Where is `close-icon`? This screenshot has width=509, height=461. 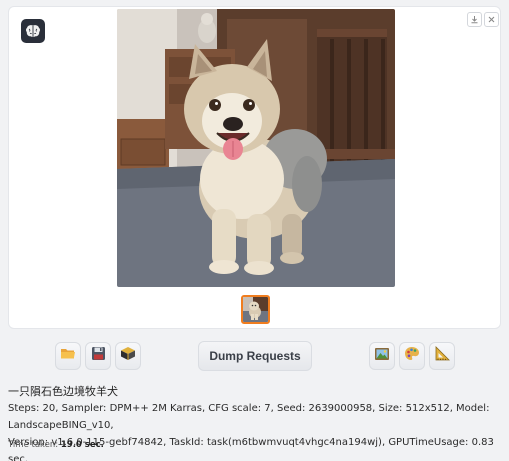 close-icon is located at coordinates (491, 19).